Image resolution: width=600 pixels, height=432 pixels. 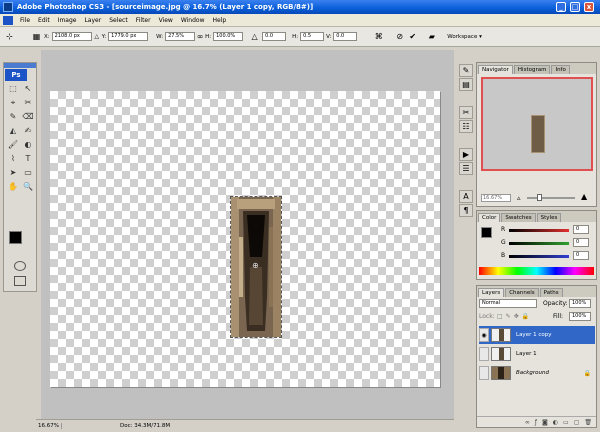 I want to click on lasso-tool-icon: ⌖, so click(x=13, y=103).